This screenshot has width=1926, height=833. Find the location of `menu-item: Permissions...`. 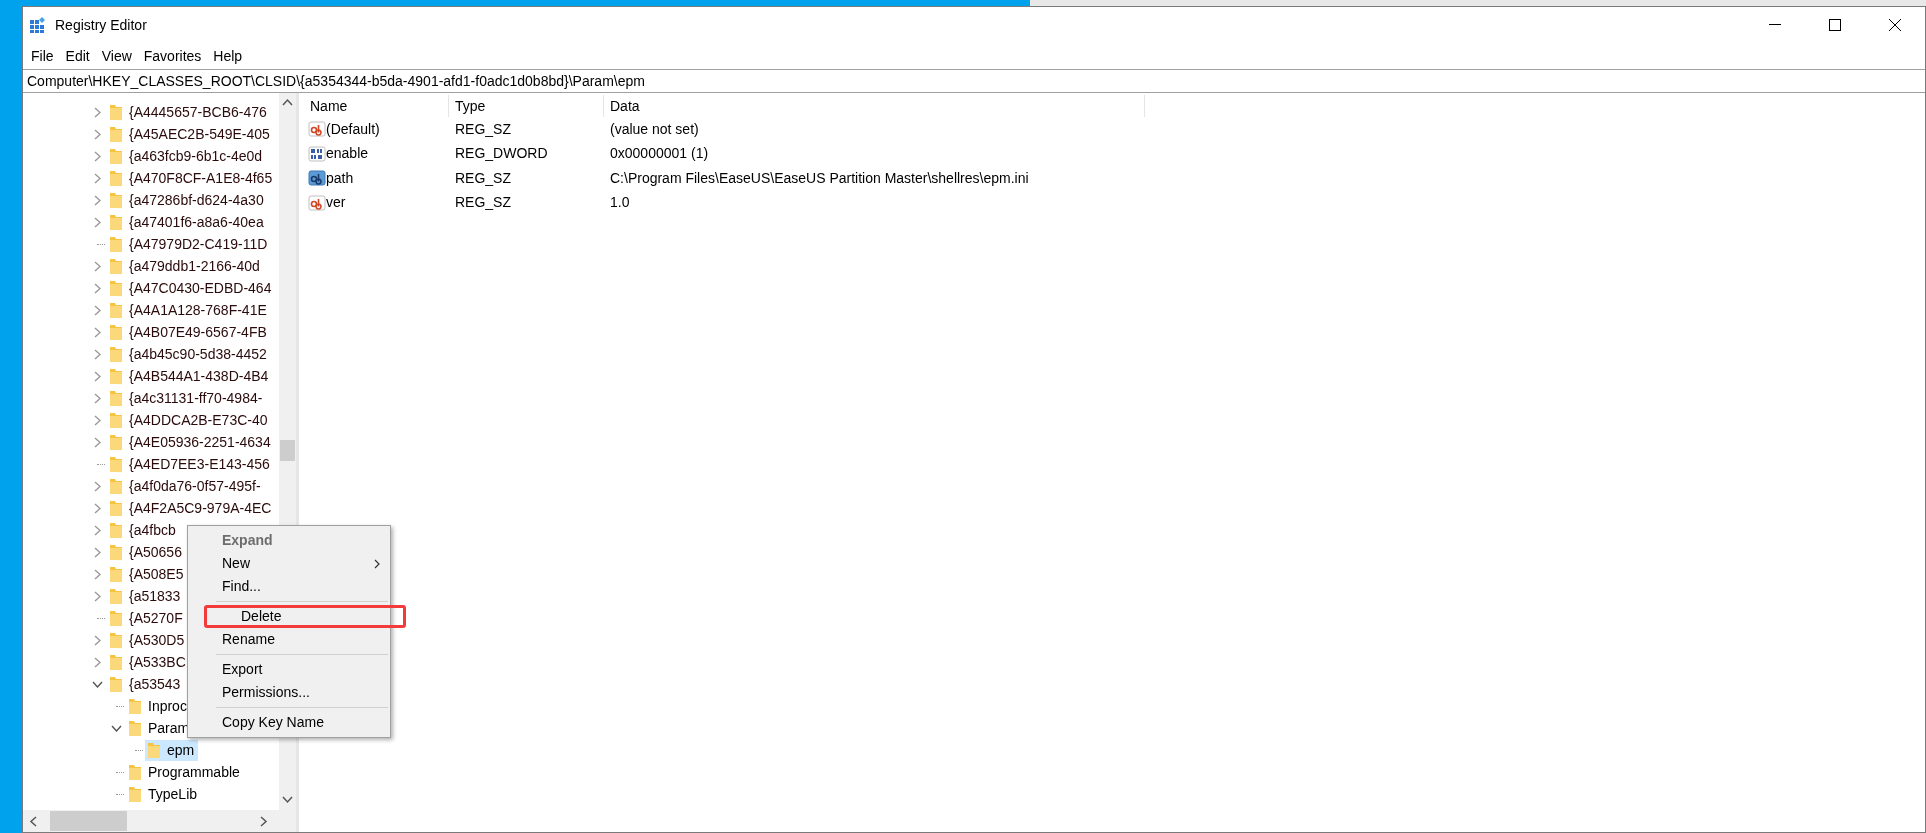

menu-item: Permissions... is located at coordinates (289, 692).